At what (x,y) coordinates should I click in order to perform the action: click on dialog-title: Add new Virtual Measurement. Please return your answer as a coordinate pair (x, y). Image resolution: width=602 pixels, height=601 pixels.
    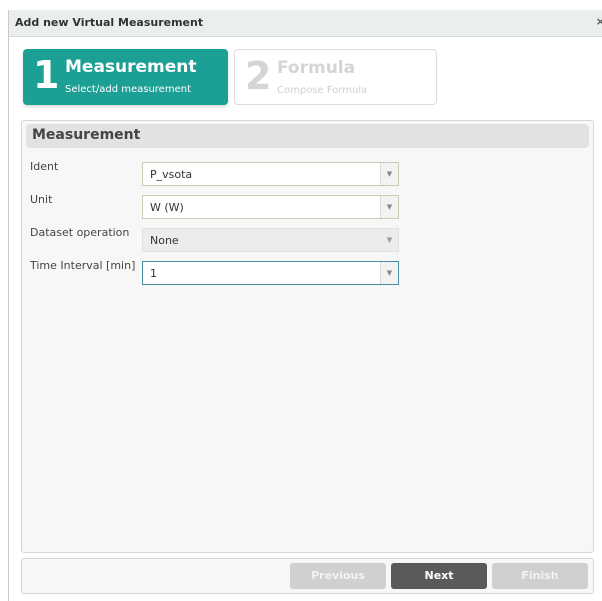
    Looking at the image, I should click on (109, 22).